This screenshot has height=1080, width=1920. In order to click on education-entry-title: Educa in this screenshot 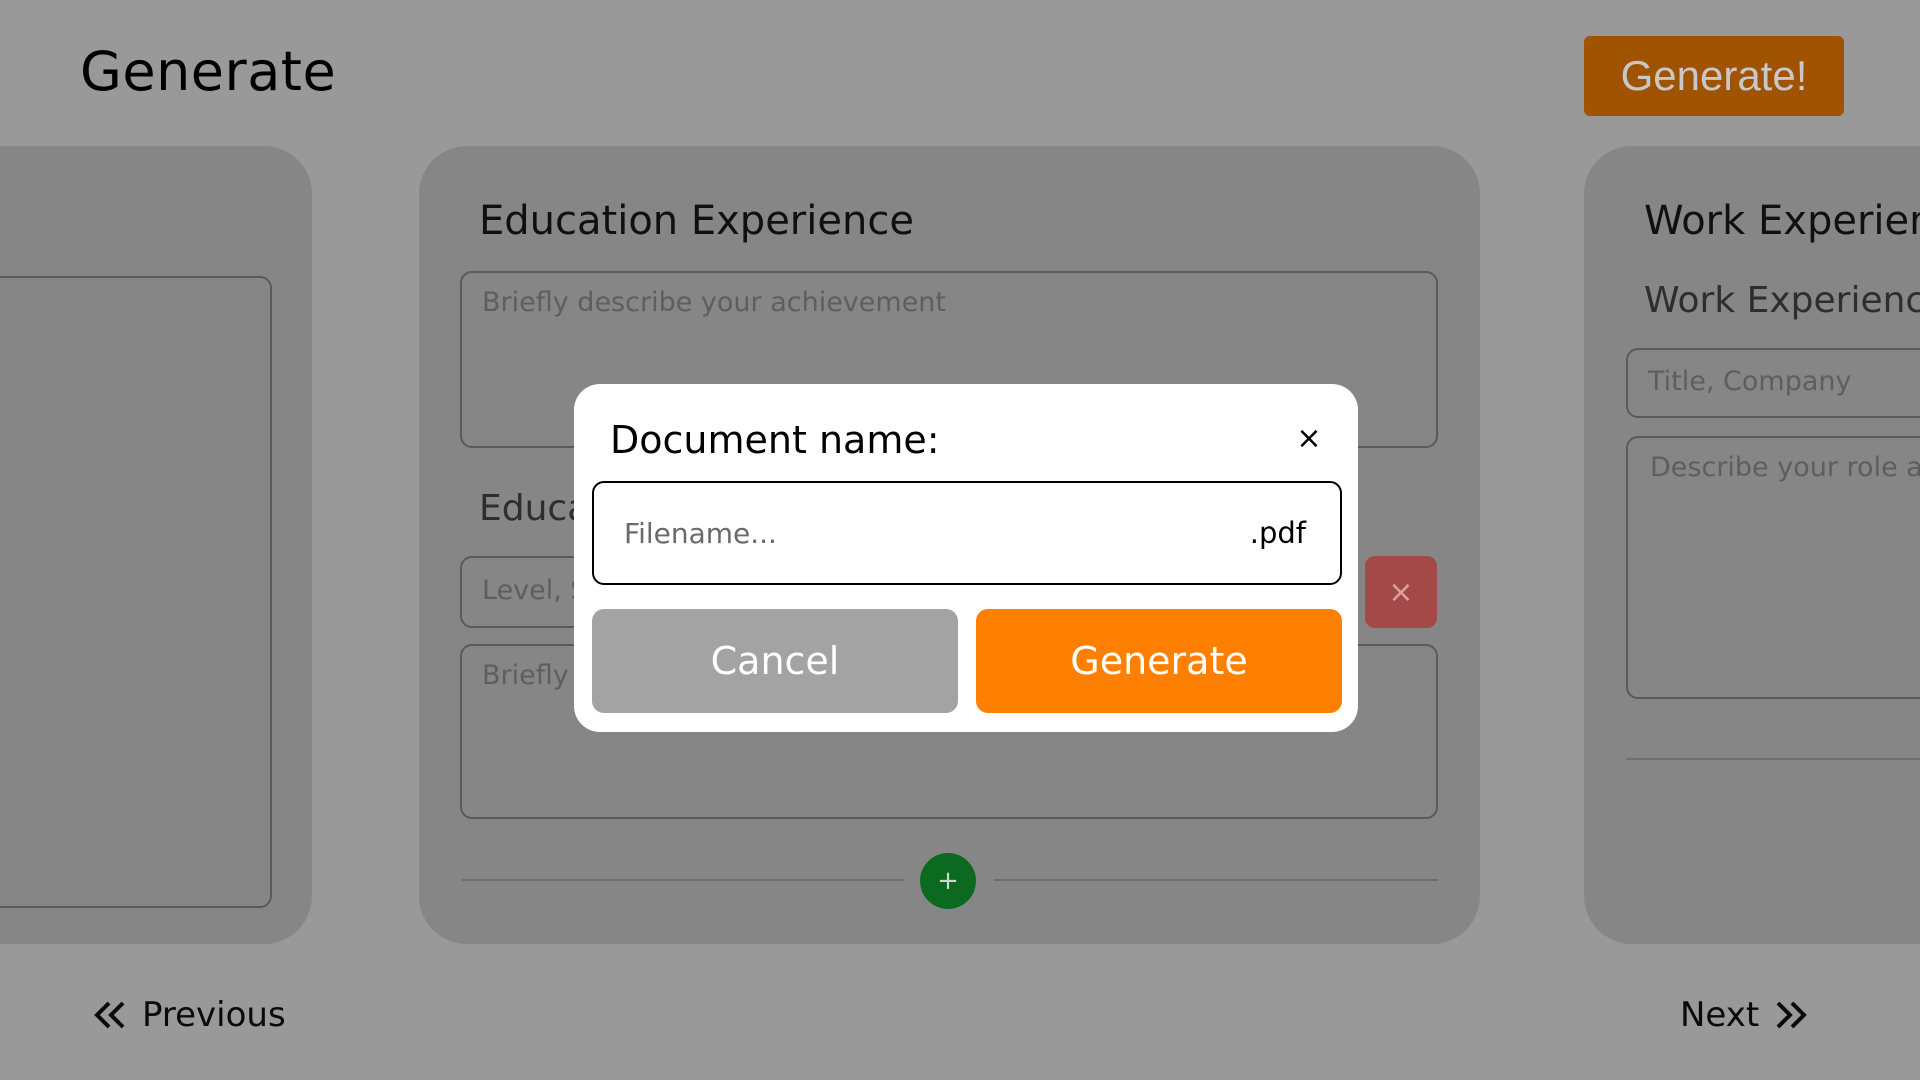, I will do `click(534, 508)`.